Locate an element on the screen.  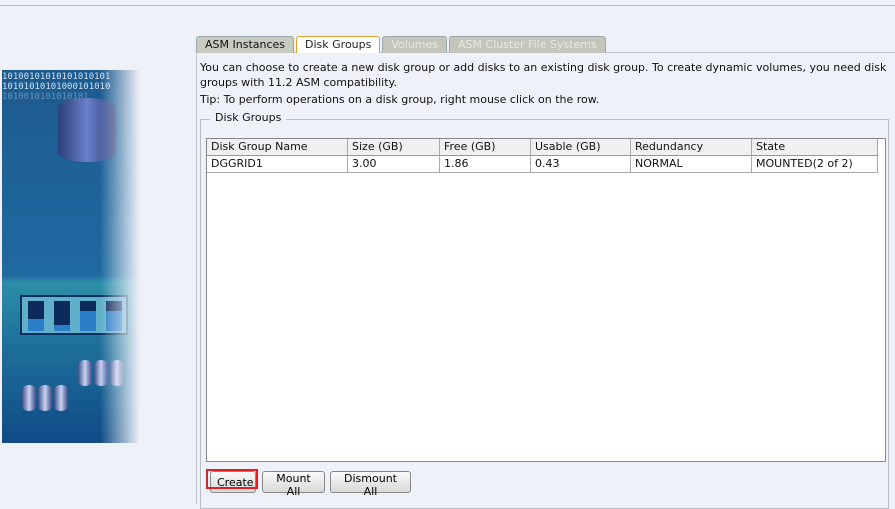
tab-disk-groups: Disk Groups is located at coordinates (338, 44).